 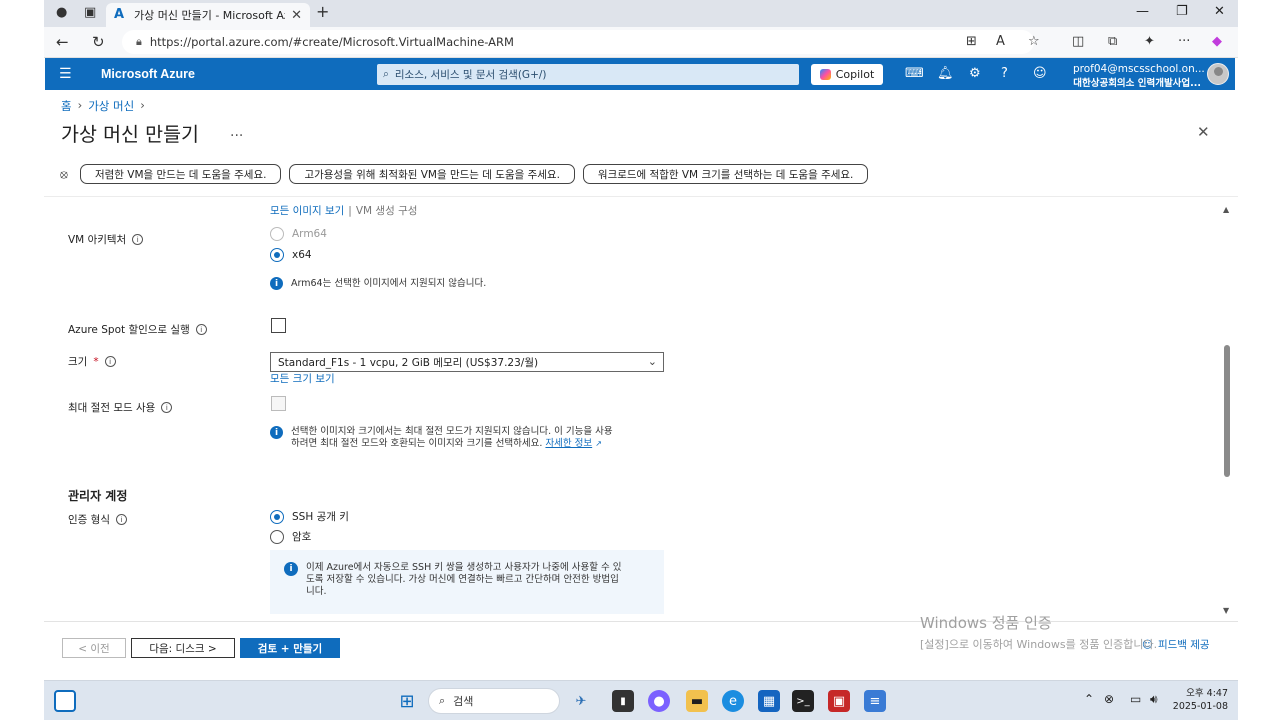 I want to click on split-screen-icon: ◫, so click(x=1078, y=41).